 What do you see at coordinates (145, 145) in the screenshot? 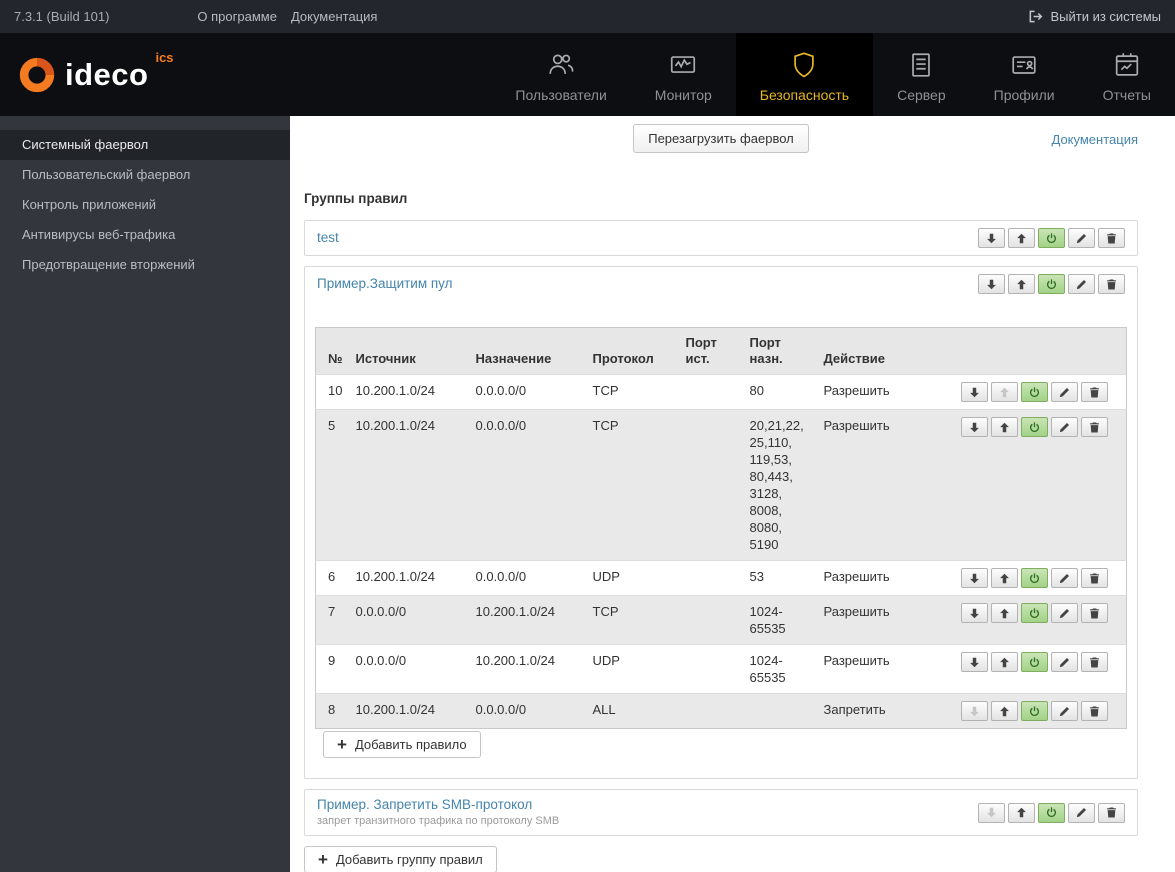
I see `sidebar-item-system-firewall: Системный фаервол` at bounding box center [145, 145].